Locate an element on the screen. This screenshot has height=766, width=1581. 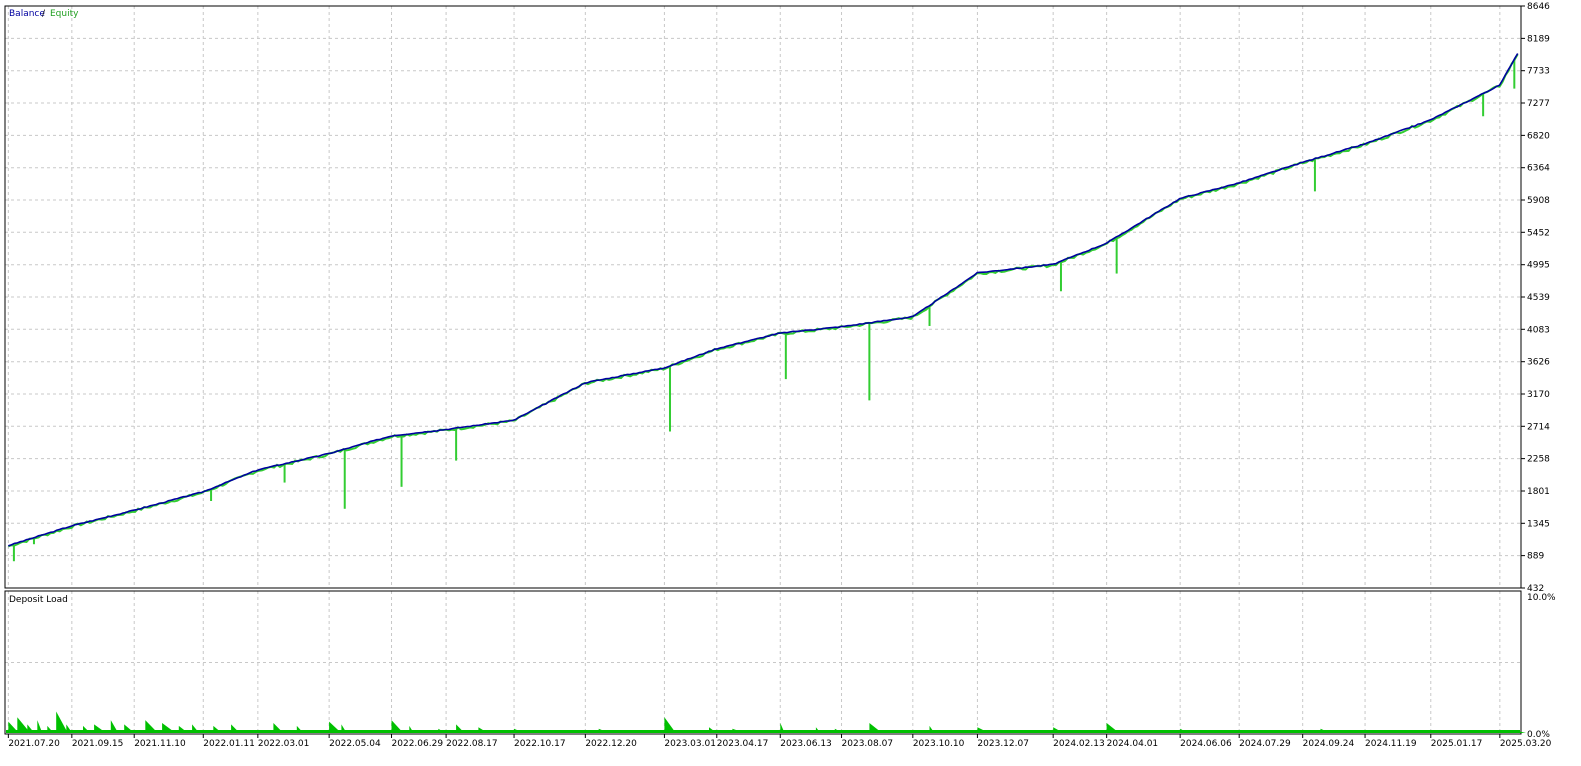
x-tick-label: 2023.10.10 is located at coordinates (939, 744).